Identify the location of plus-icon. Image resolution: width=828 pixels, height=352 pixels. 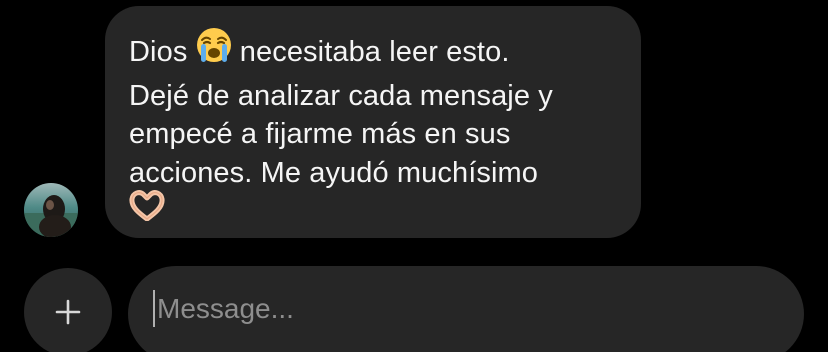
(68, 312).